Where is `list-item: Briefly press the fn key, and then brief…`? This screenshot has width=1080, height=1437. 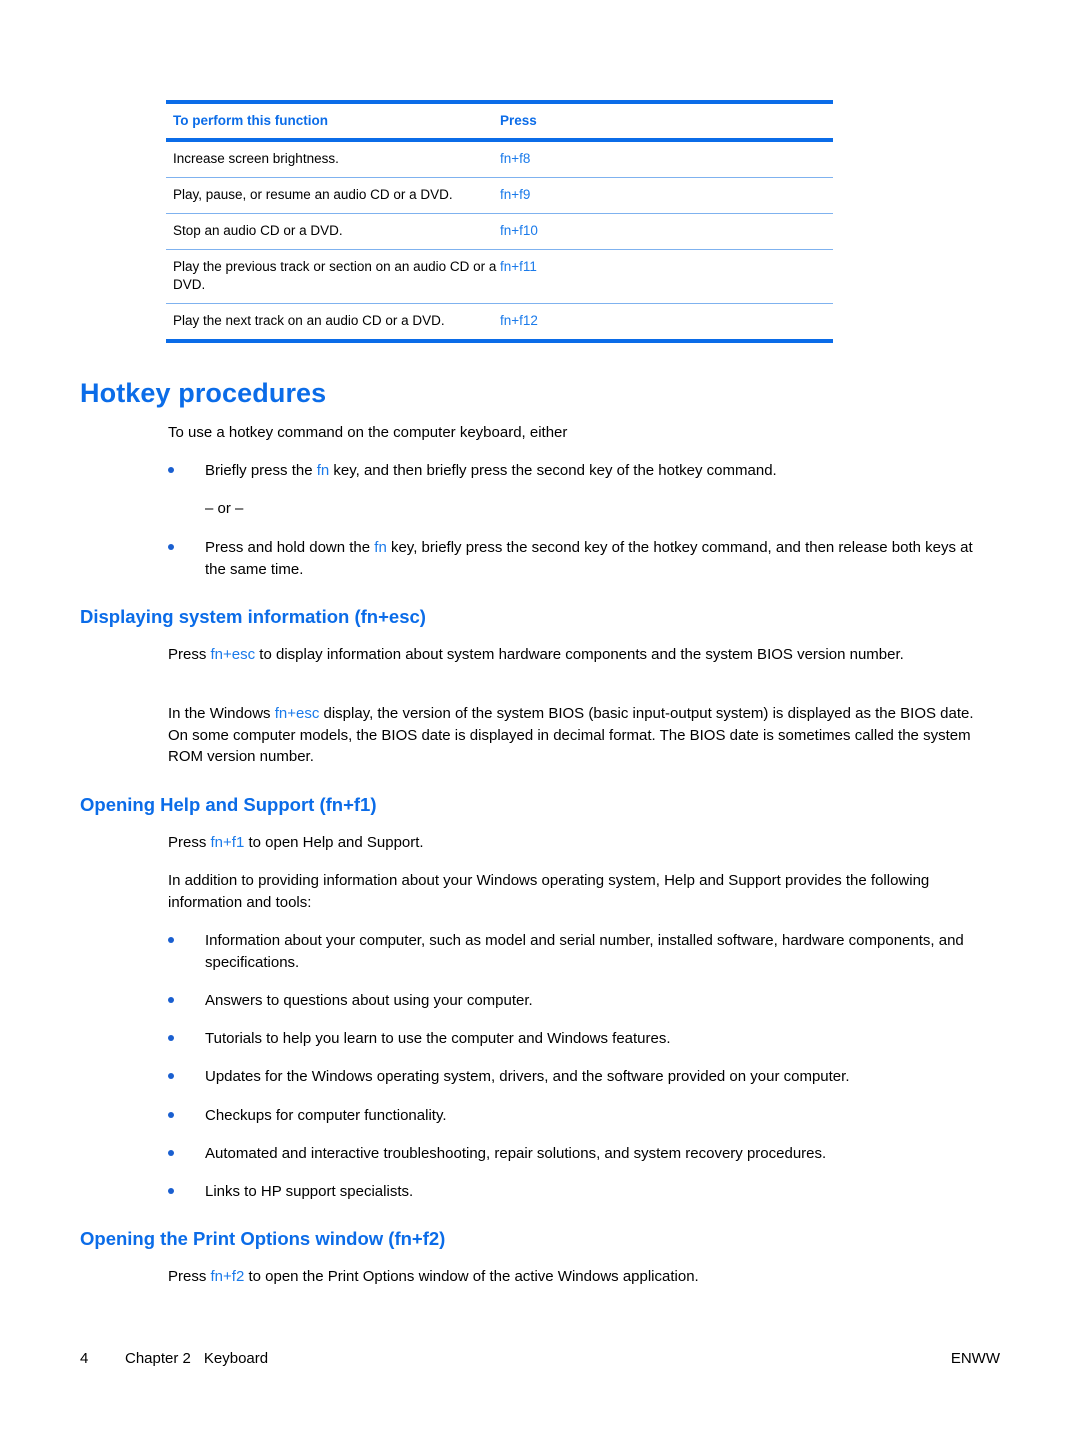
list-item: Briefly press the fn key, and then brief… is located at coordinates (580, 471).